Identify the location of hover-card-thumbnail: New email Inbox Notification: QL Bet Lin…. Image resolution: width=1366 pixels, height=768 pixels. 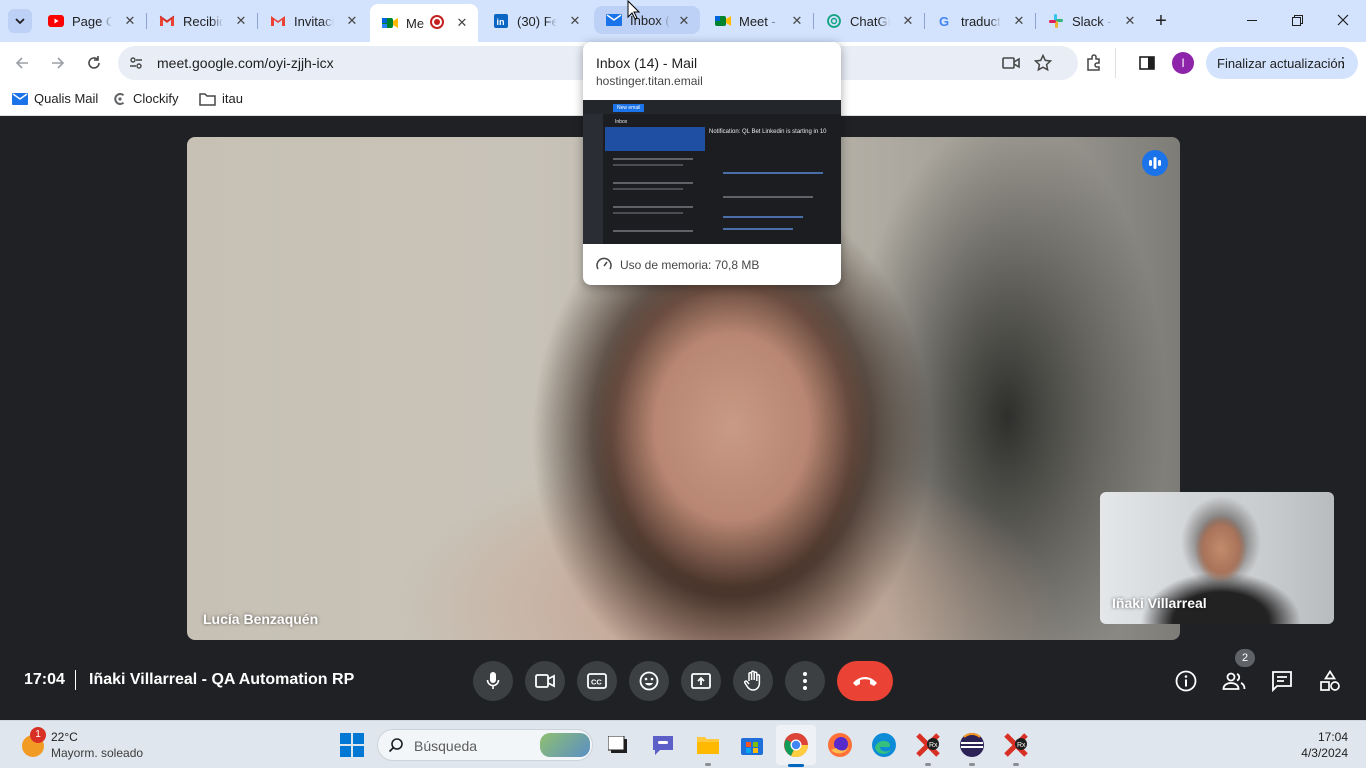
(712, 172).